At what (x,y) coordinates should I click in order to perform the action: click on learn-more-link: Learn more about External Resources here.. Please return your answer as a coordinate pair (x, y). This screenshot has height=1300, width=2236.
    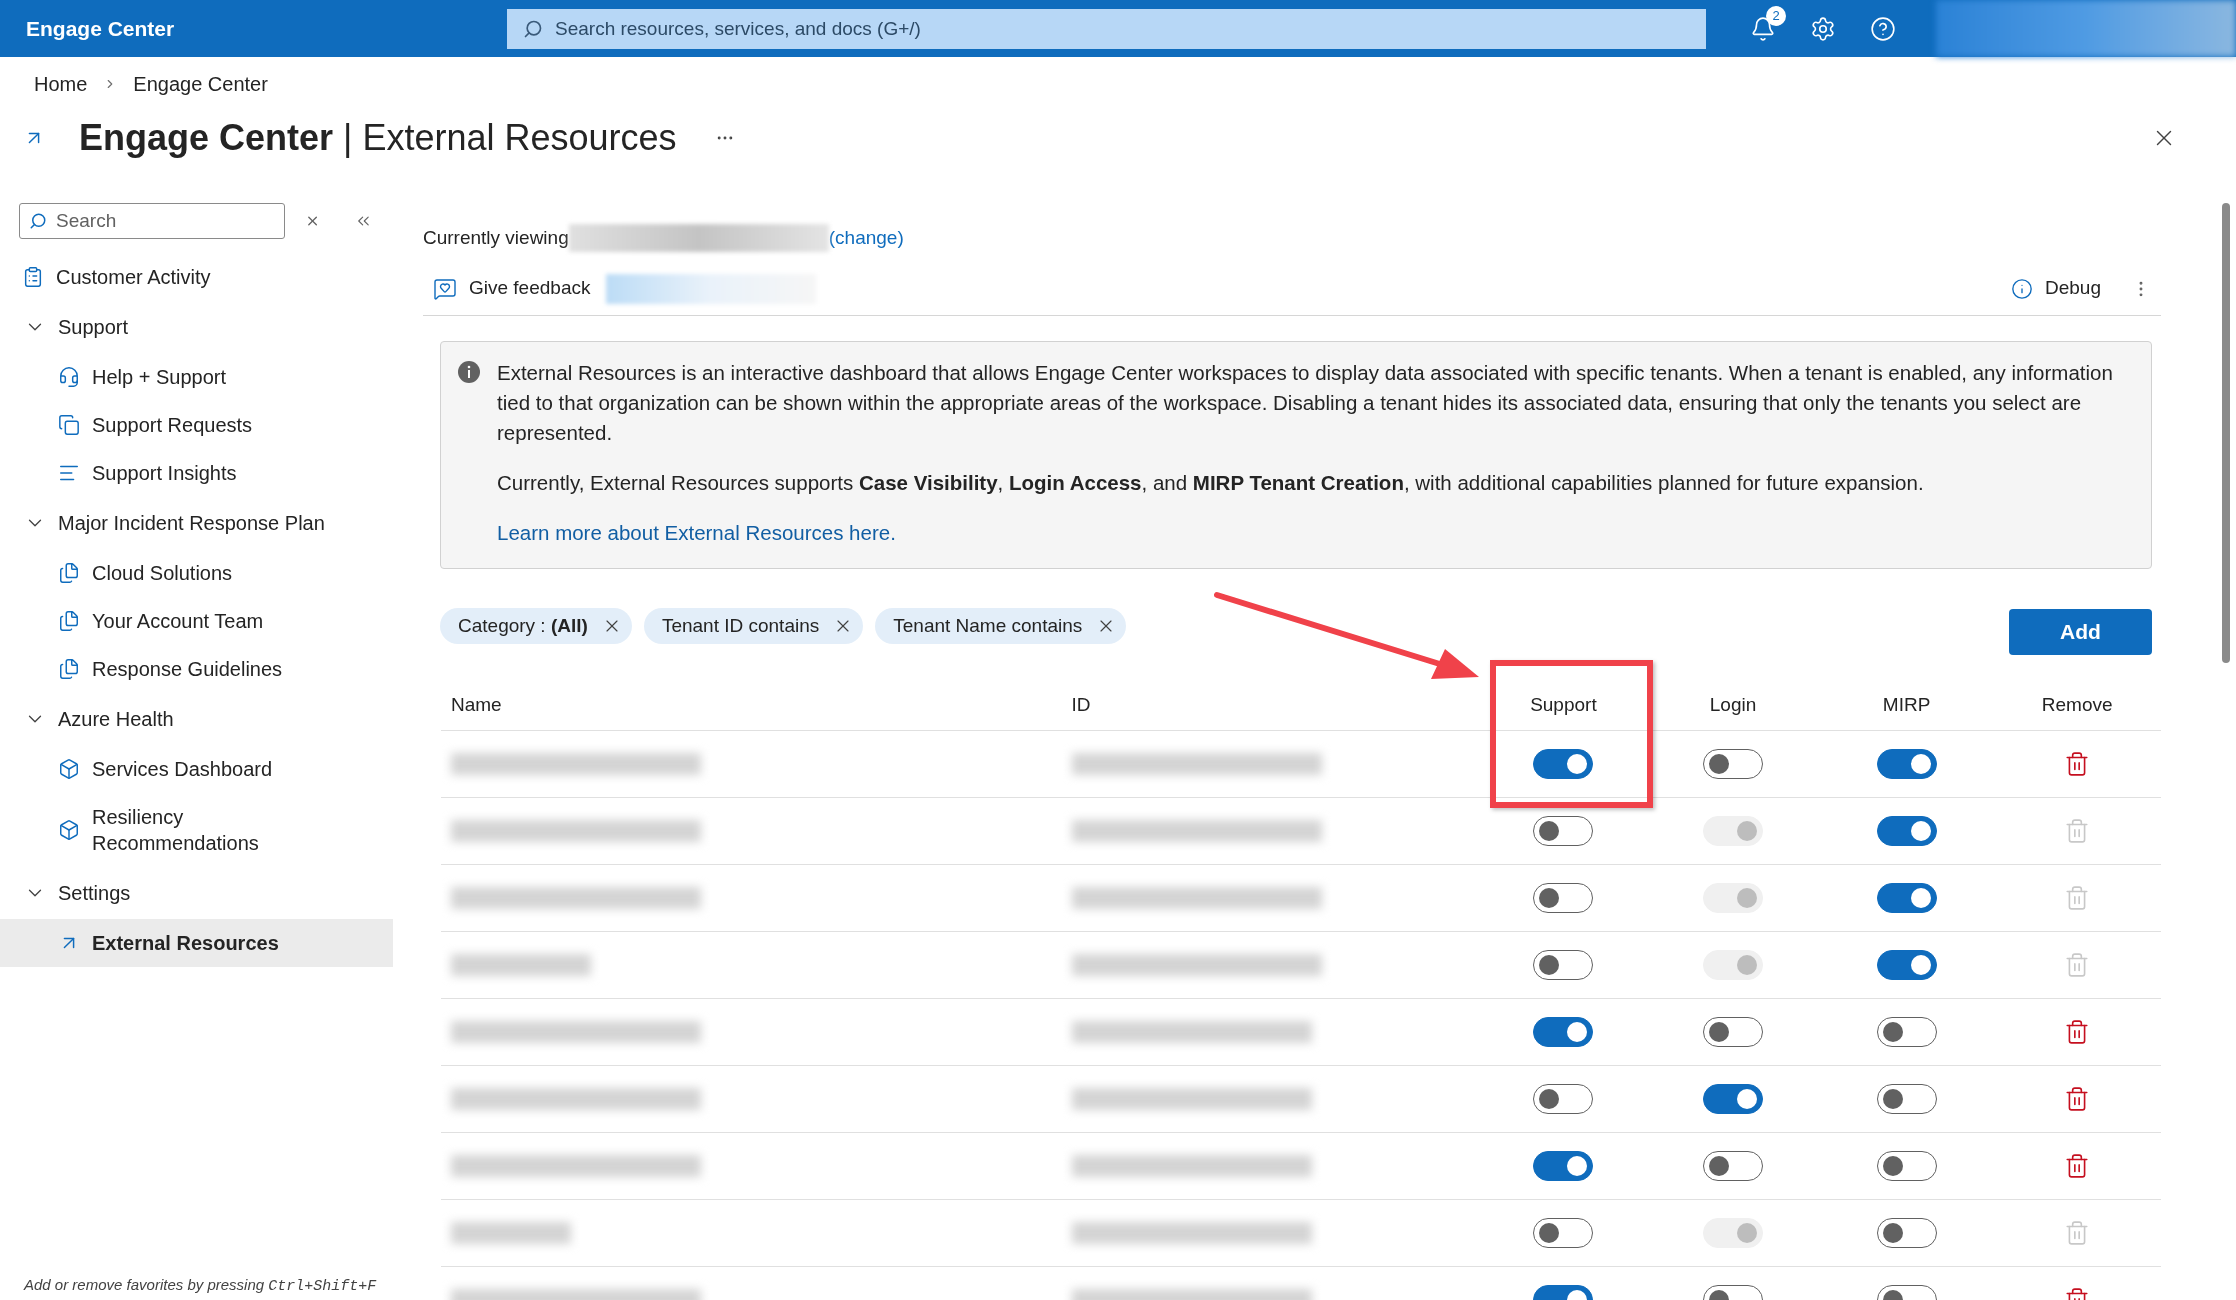
    Looking at the image, I should click on (696, 533).